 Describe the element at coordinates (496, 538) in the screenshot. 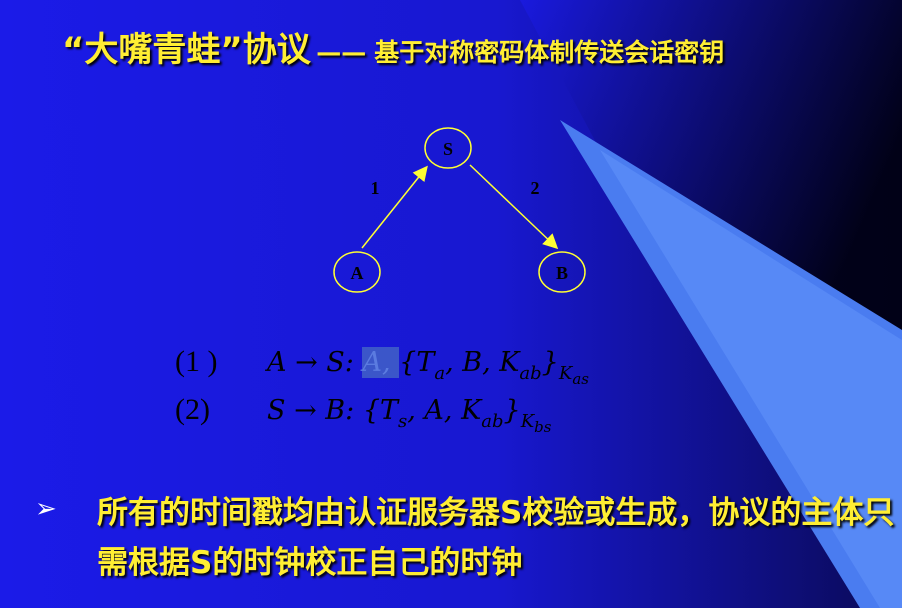

I see `bullet-text: 所有的时间戳均由认证服务器S校验或生成，协议的主体只需根据S的时钟校正自己的时钟` at that location.